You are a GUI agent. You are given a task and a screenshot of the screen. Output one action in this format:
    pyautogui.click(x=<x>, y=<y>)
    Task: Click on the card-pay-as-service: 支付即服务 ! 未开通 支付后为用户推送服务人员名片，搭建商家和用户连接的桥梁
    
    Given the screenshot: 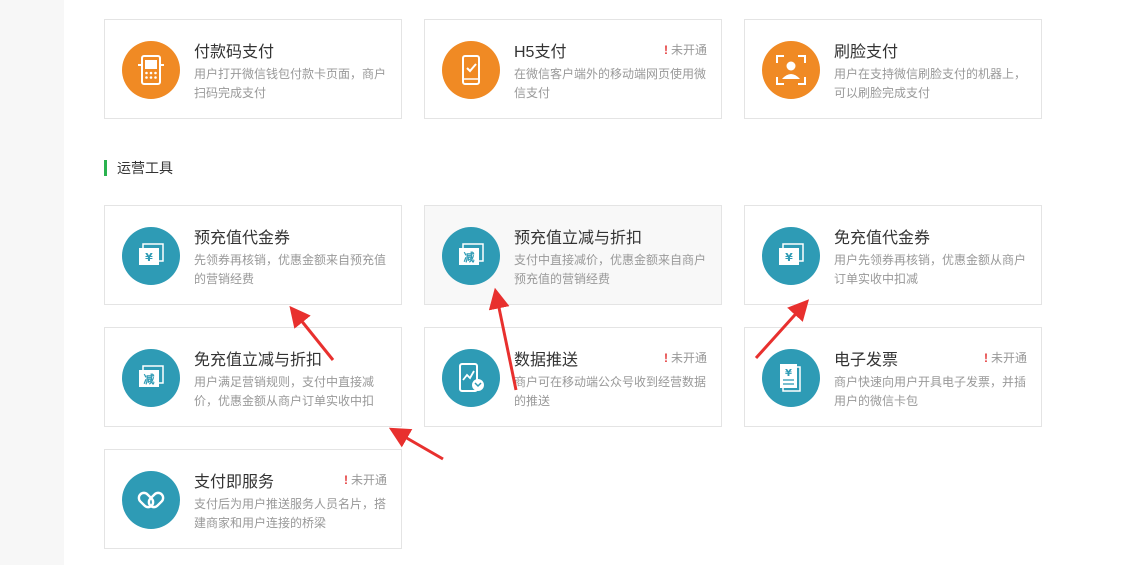 What is the action you would take?
    pyautogui.click(x=253, y=499)
    